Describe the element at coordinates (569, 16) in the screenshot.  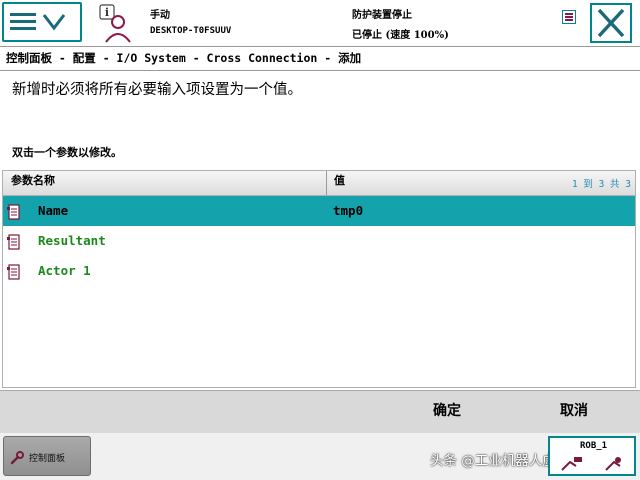
I see `status-indicator-icon` at that location.